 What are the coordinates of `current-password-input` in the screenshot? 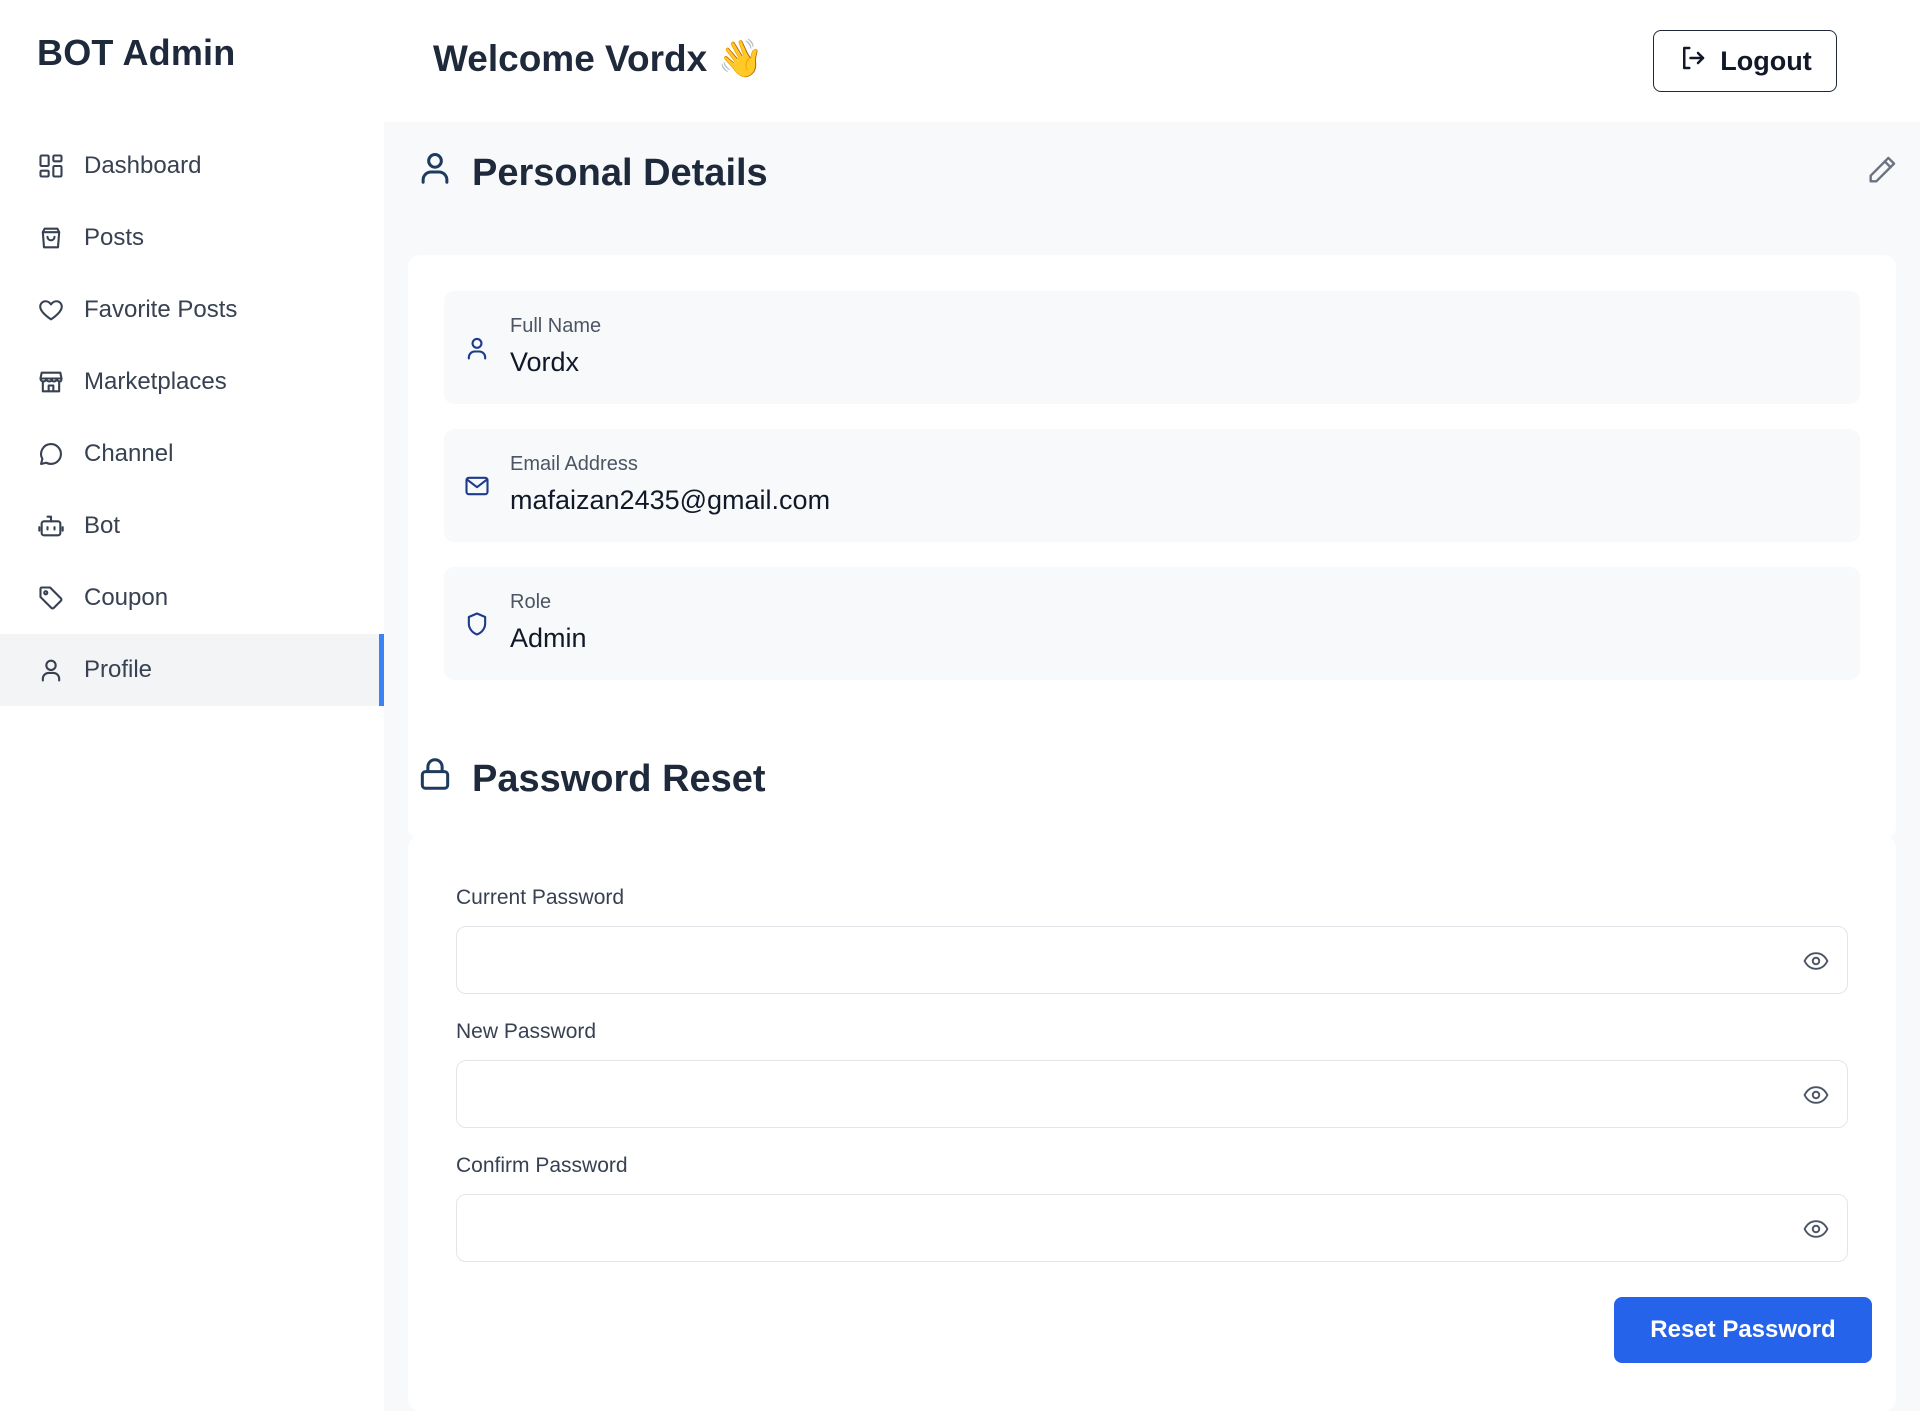 It's located at (1152, 960).